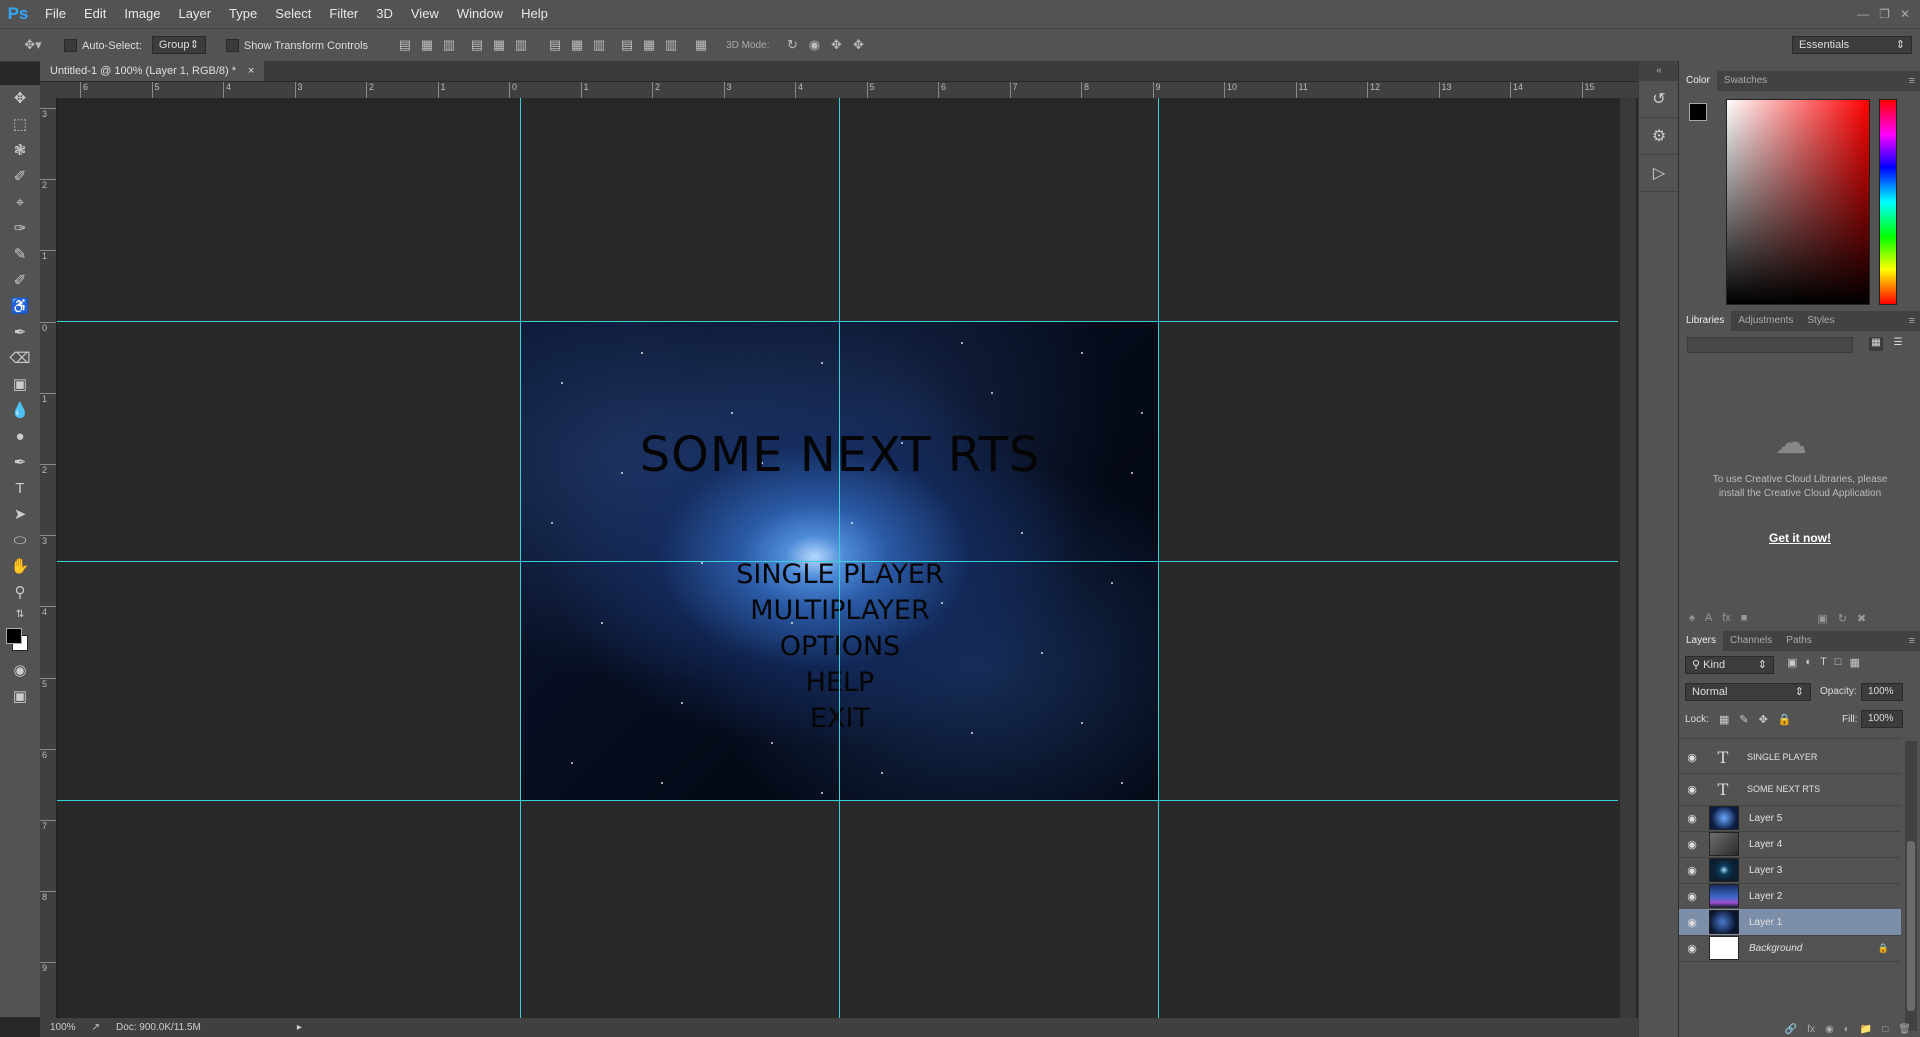  Describe the element at coordinates (1800, 538) in the screenshot. I see `get-it-now-link: Get it now!` at that location.